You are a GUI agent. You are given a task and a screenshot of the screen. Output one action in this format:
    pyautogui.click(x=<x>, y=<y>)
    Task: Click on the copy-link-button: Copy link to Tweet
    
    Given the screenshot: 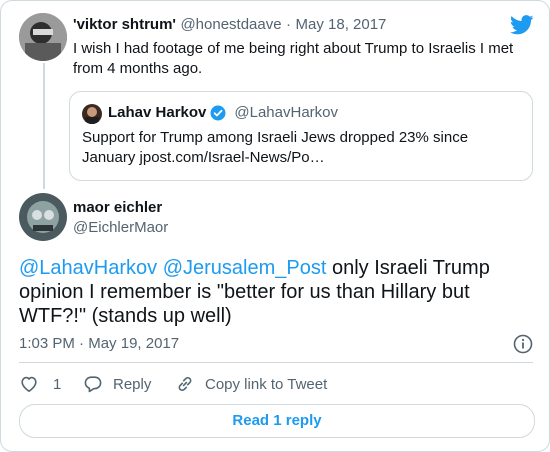 What is the action you would take?
    pyautogui.click(x=251, y=384)
    